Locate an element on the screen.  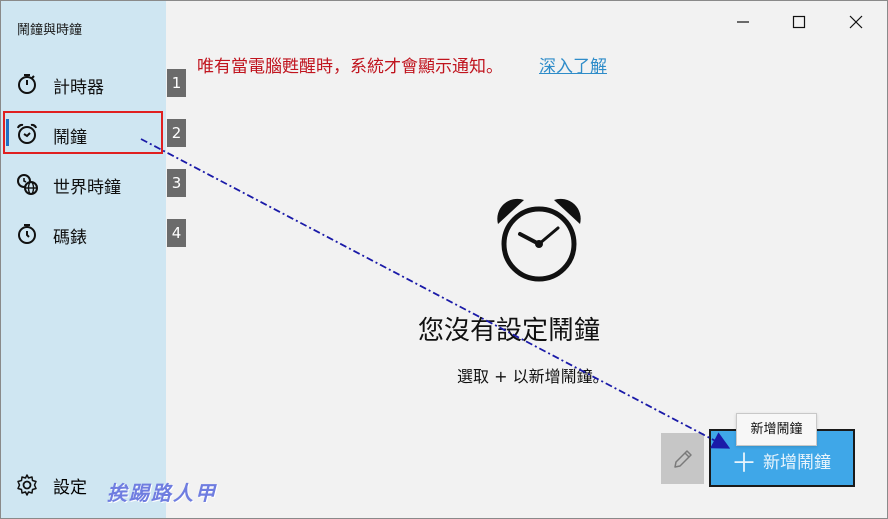
learn-more-link: 深入了解 is located at coordinates (573, 64).